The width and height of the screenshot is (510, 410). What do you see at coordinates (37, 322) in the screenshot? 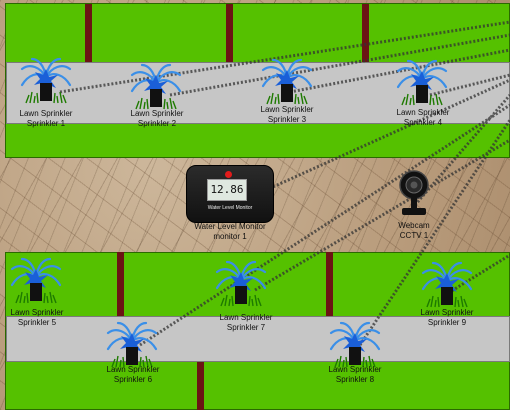
I see `sprinkler-label-line2: Sprinkler 5` at bounding box center [37, 322].